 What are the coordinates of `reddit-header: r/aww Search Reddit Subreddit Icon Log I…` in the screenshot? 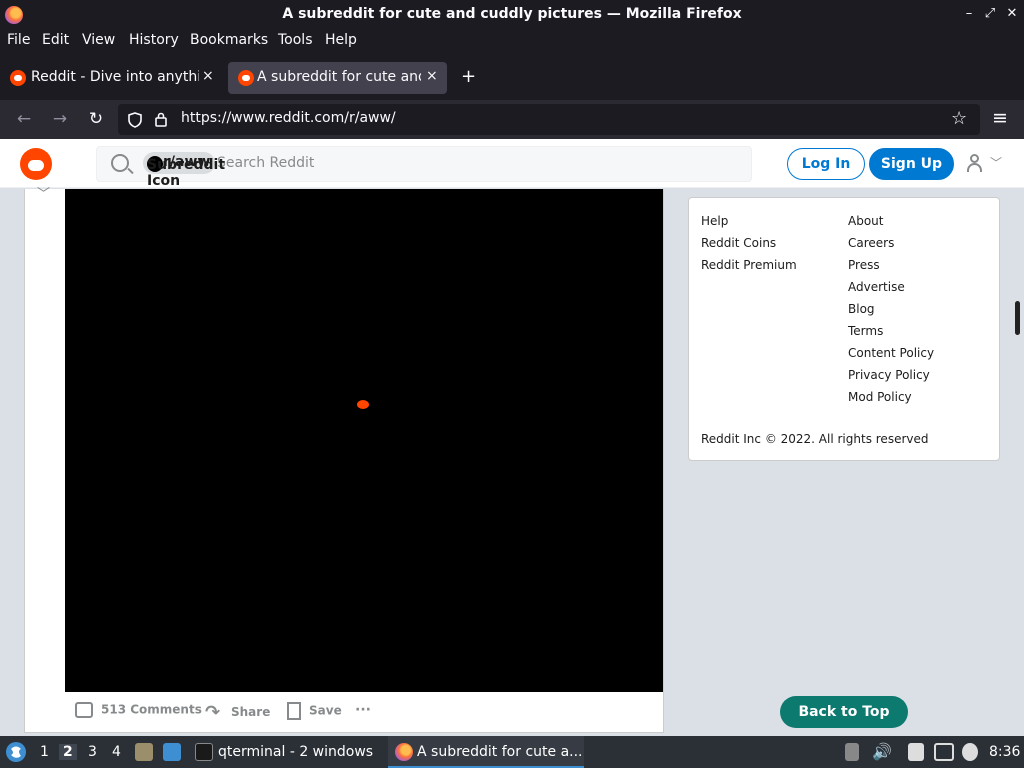 It's located at (512, 164).